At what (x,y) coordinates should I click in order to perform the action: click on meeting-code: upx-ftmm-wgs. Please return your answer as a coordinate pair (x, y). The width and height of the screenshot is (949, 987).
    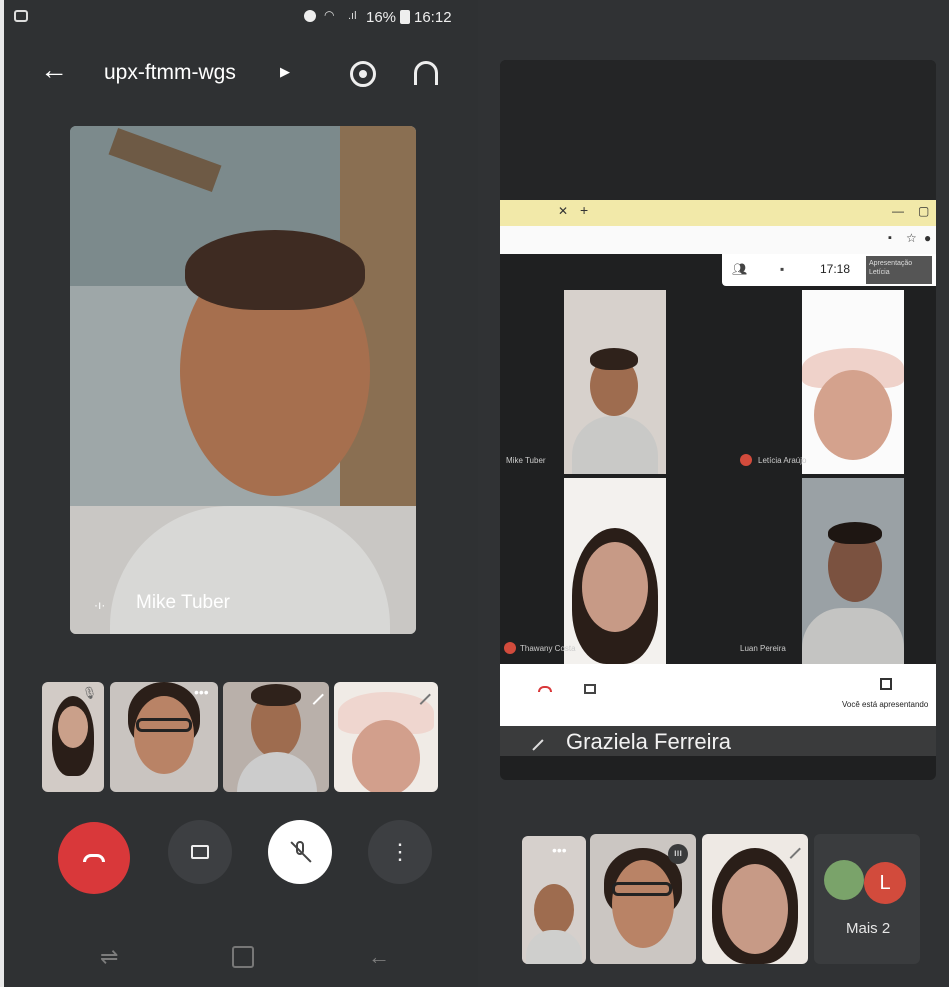
    Looking at the image, I should click on (170, 73).